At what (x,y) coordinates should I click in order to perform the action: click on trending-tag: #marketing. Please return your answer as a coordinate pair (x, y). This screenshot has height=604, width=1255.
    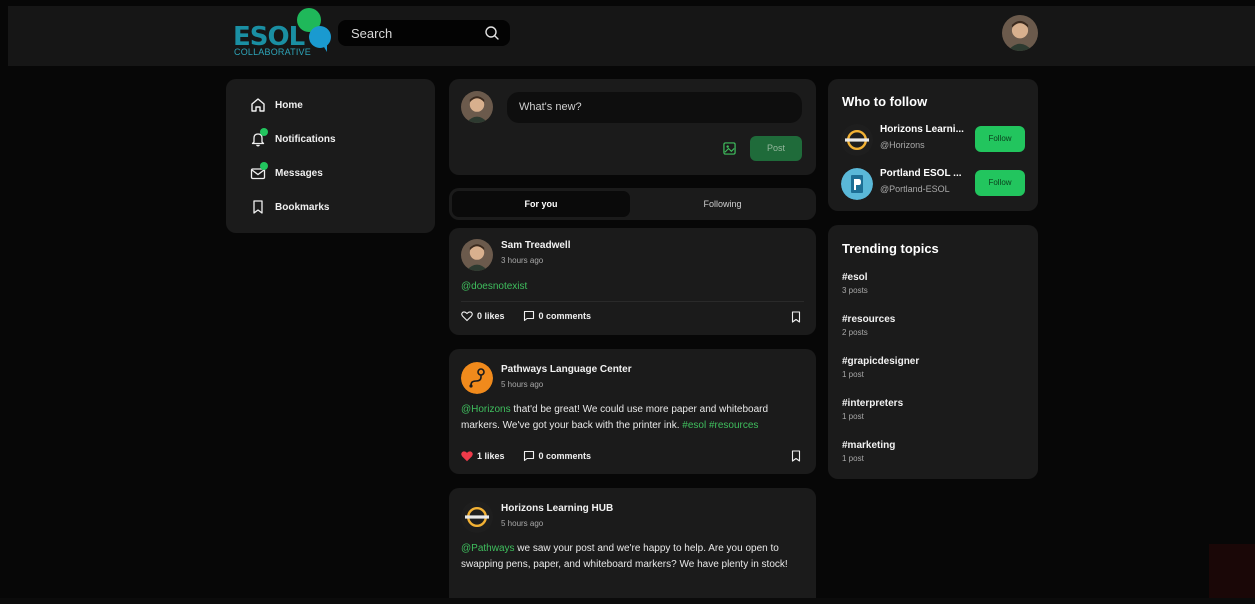
    Looking at the image, I should click on (869, 445).